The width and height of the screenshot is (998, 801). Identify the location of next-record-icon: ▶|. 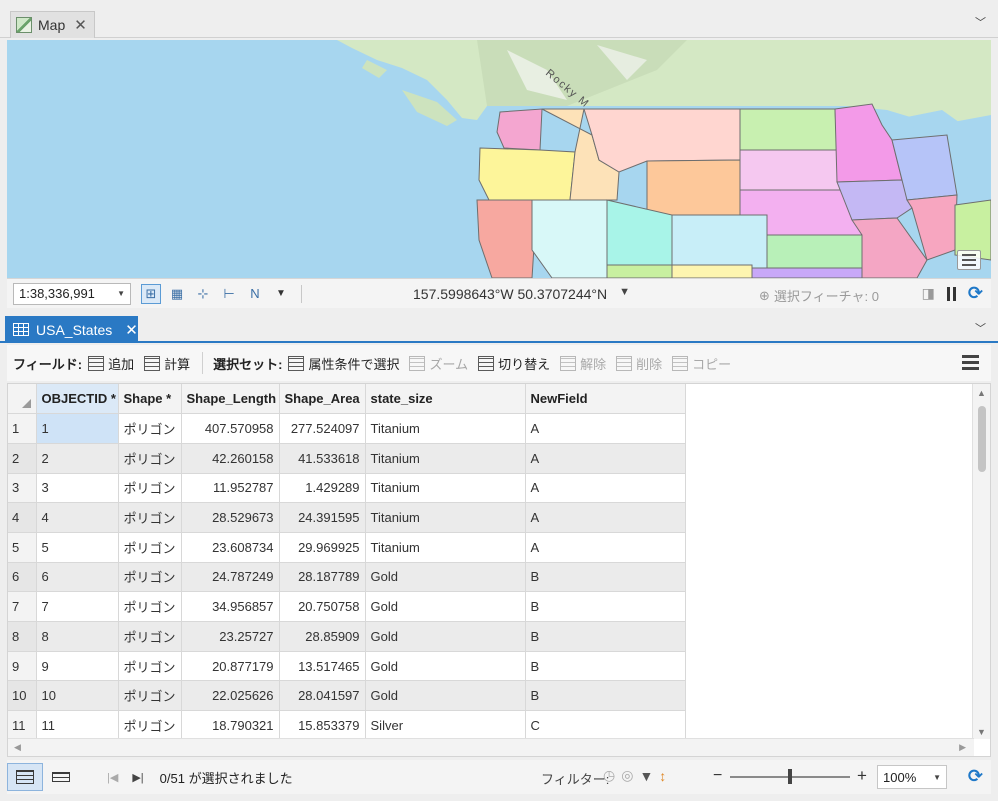
(137, 777).